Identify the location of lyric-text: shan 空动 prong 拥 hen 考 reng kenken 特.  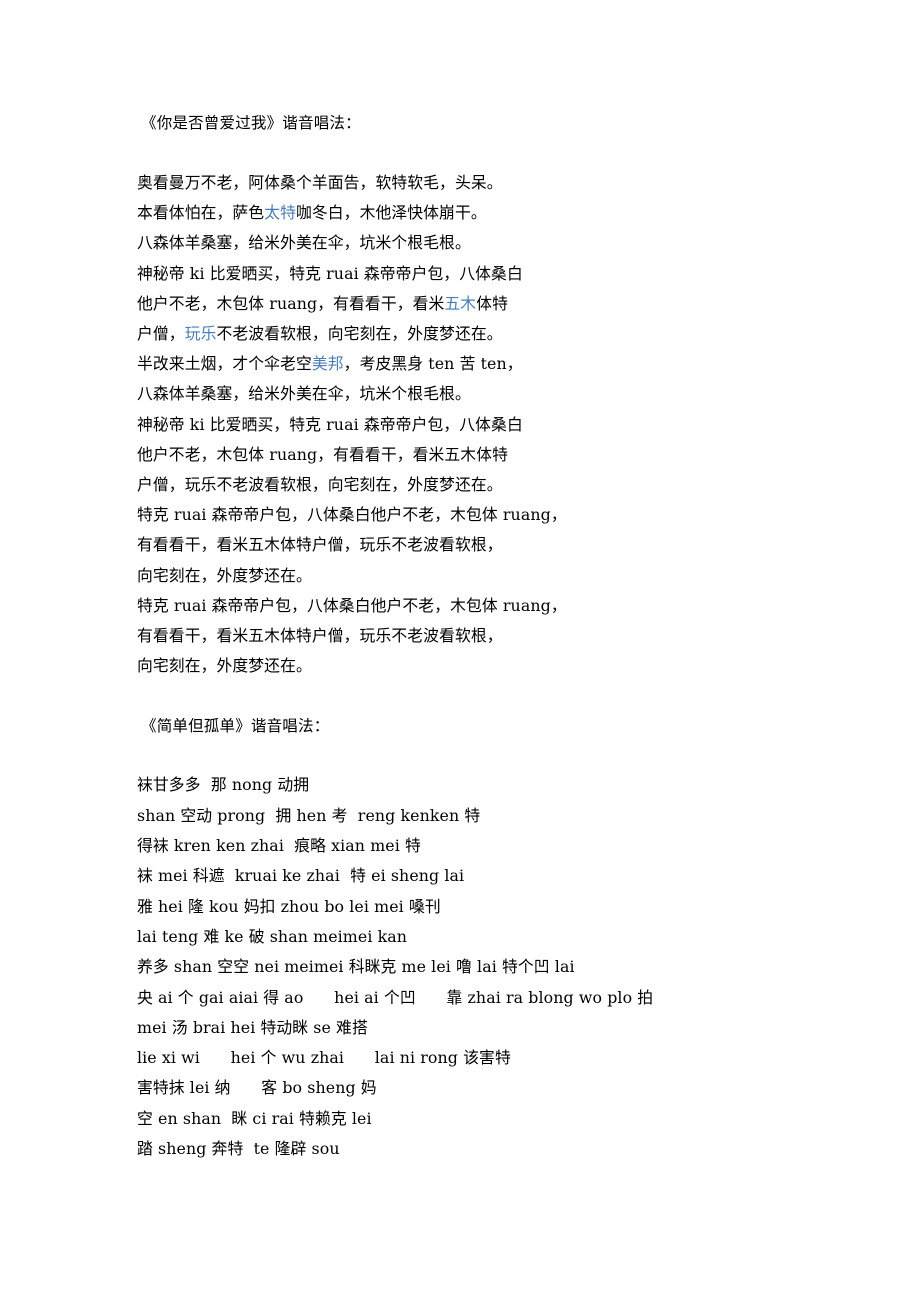
(309, 815).